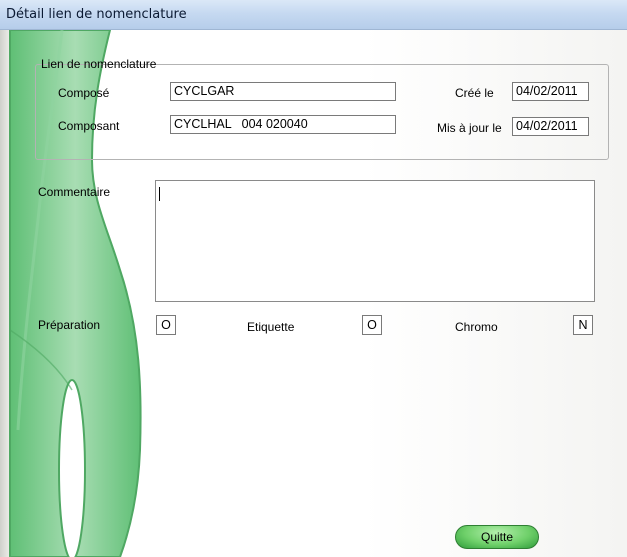  Describe the element at coordinates (497, 537) in the screenshot. I see `quitte-button: Quitte` at that location.